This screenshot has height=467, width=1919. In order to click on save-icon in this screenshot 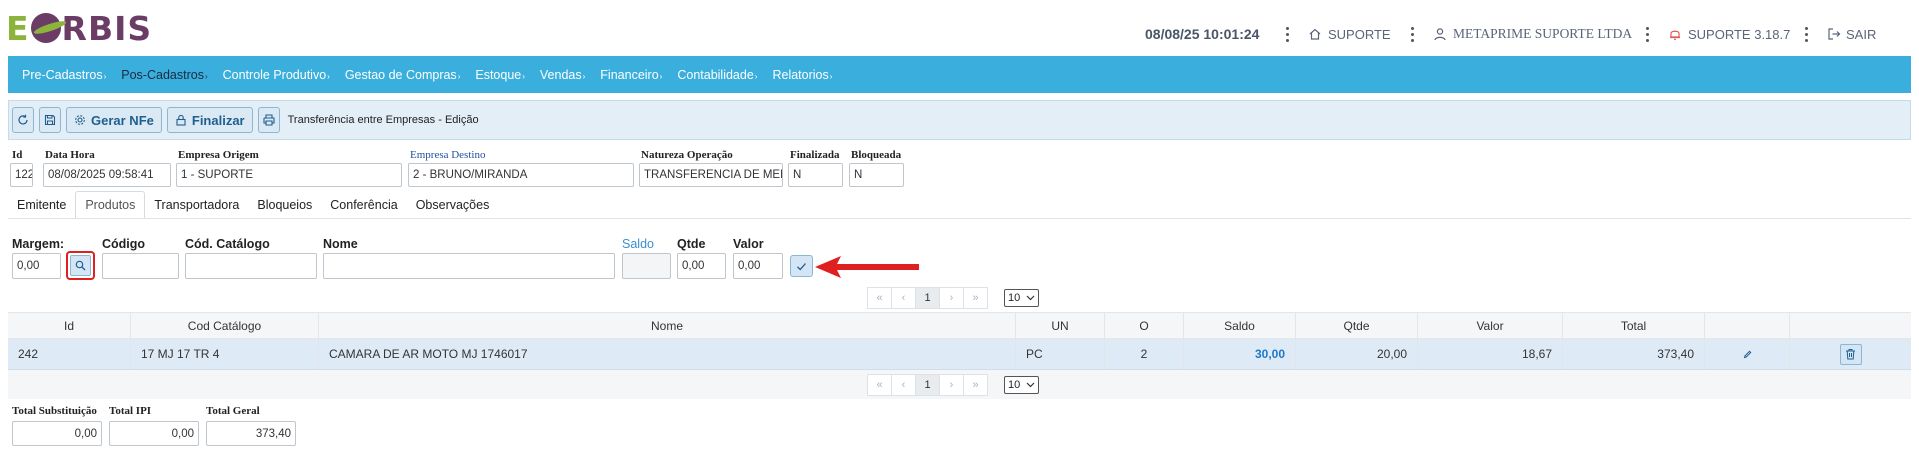, I will do `click(50, 120)`.